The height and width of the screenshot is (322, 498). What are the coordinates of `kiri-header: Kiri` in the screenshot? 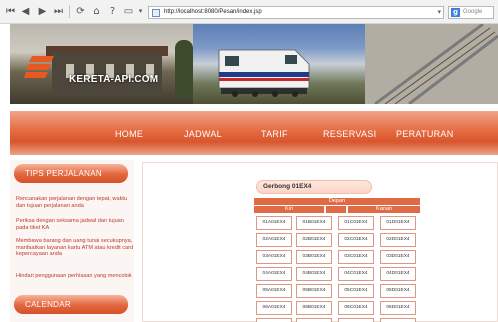 It's located at (289, 209).